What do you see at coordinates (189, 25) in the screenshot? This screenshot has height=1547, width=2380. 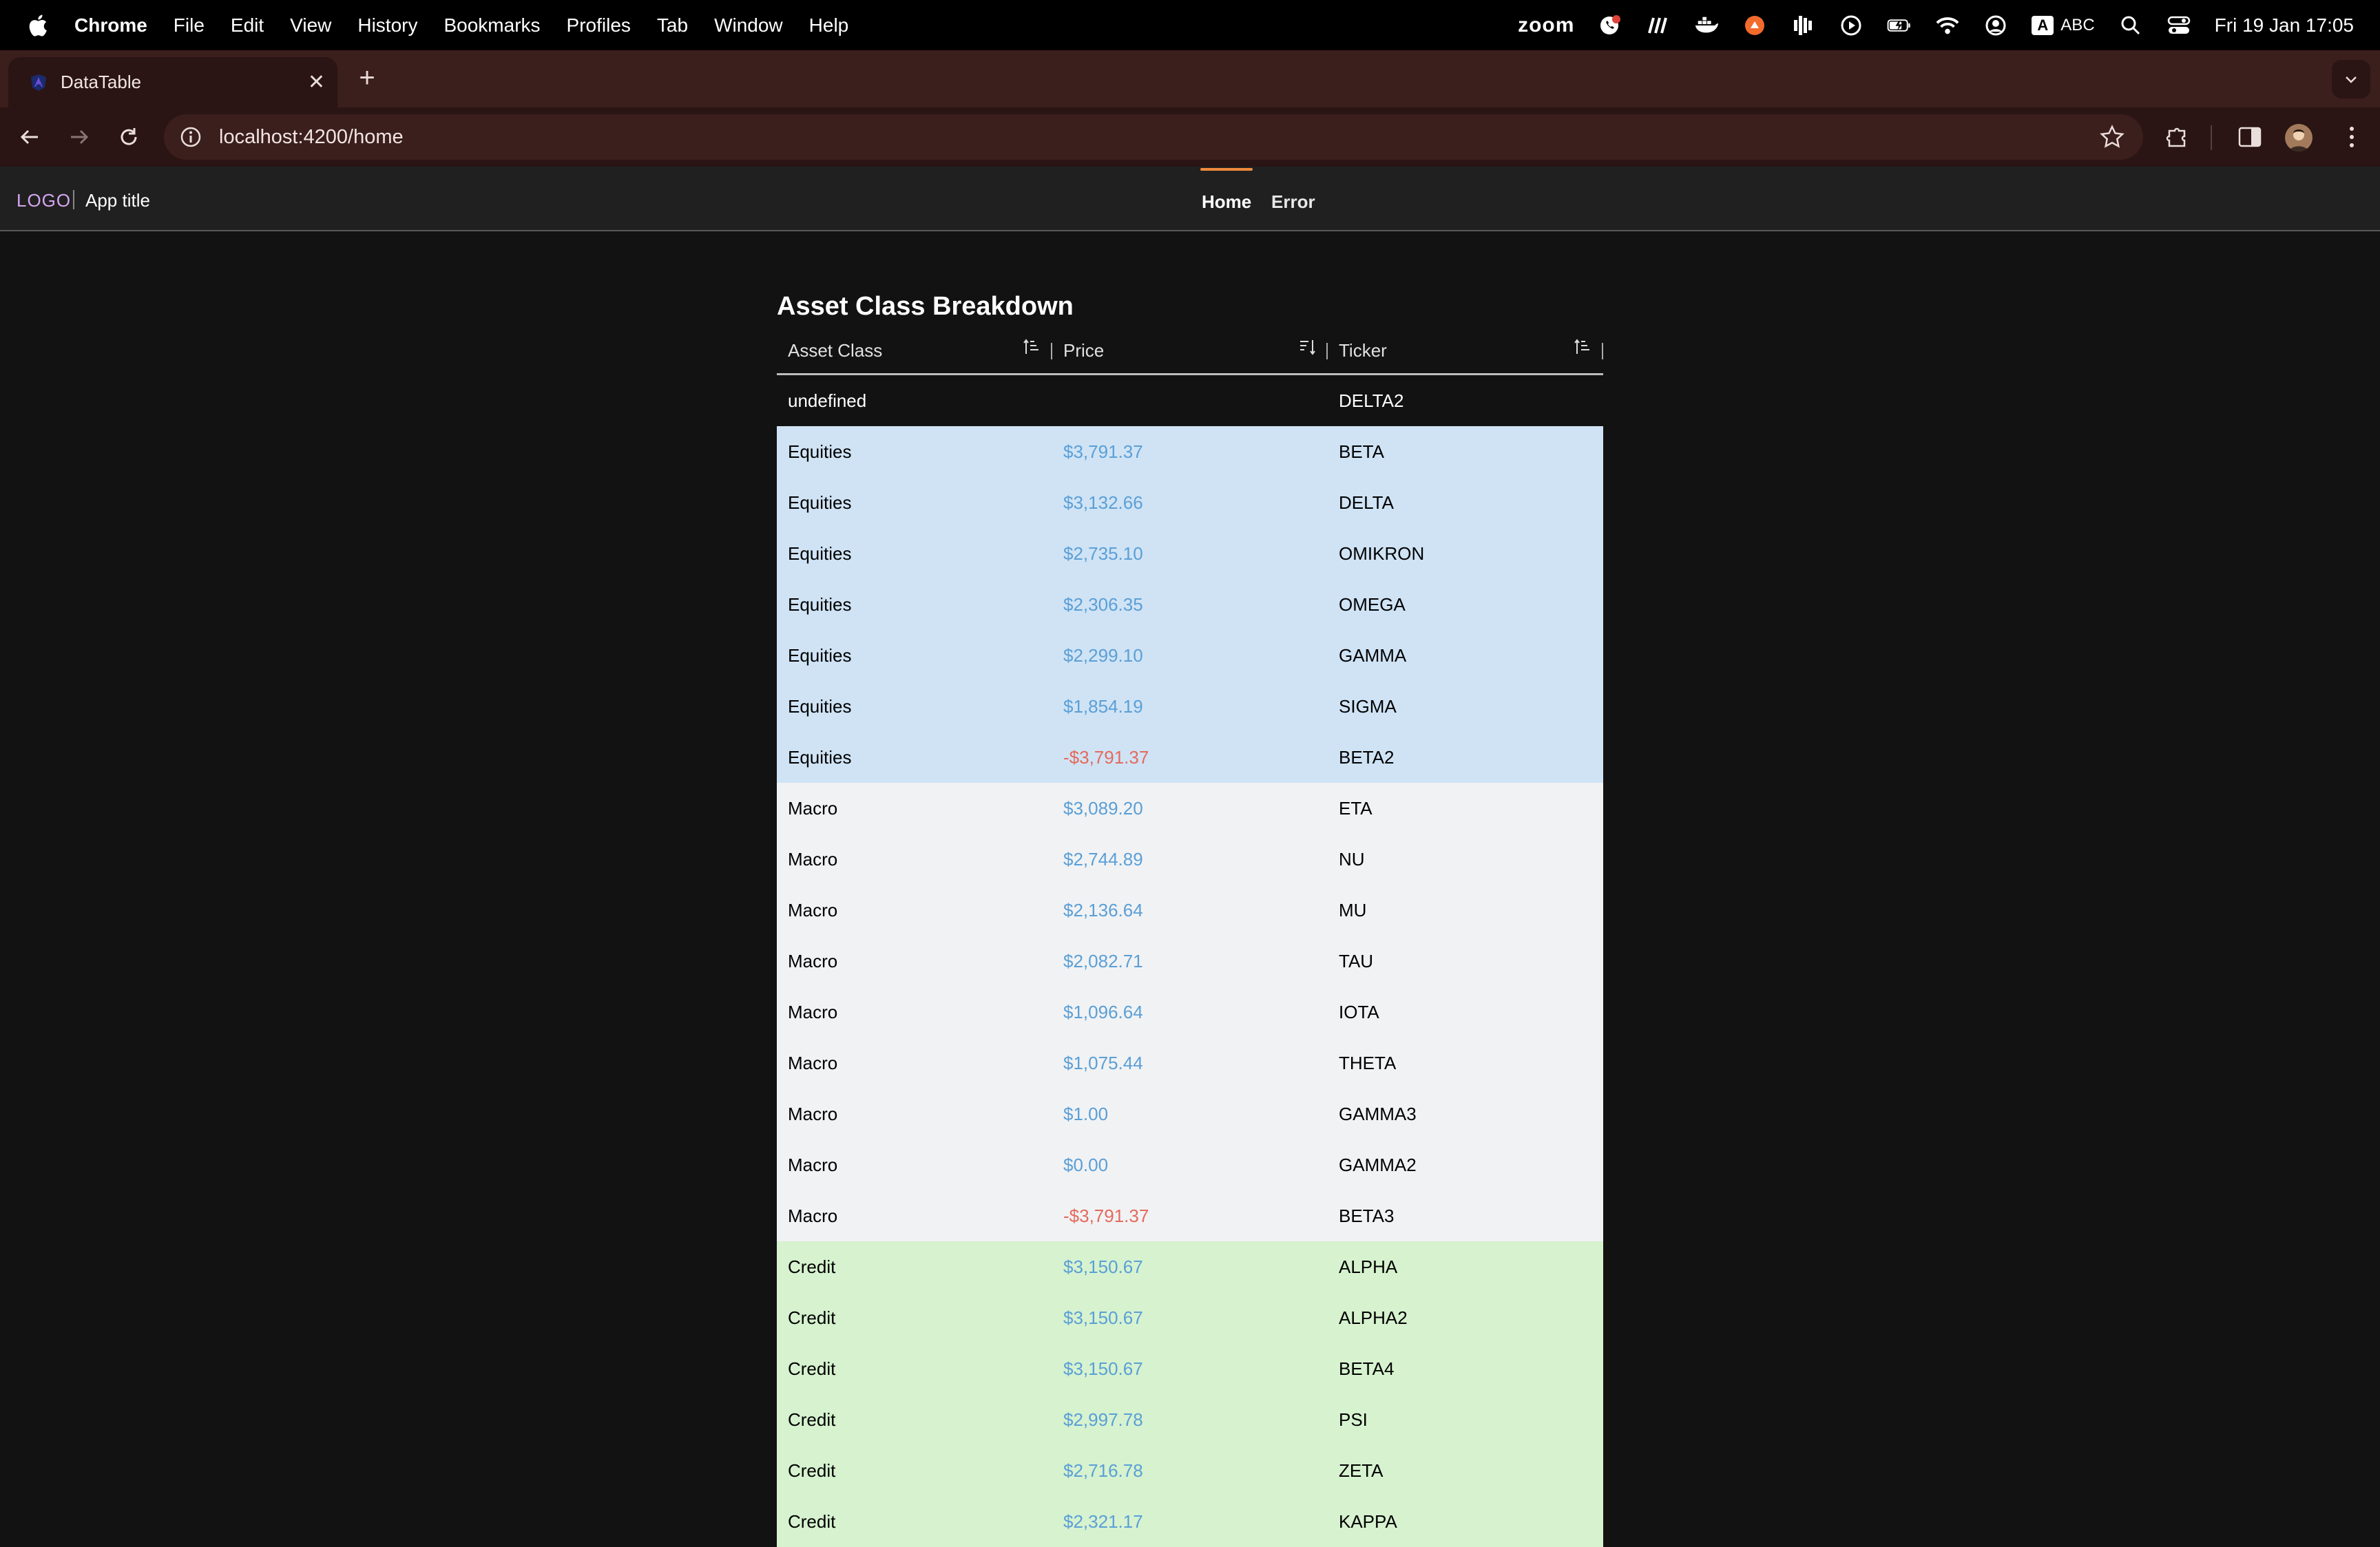 I see `menu-file: File` at bounding box center [189, 25].